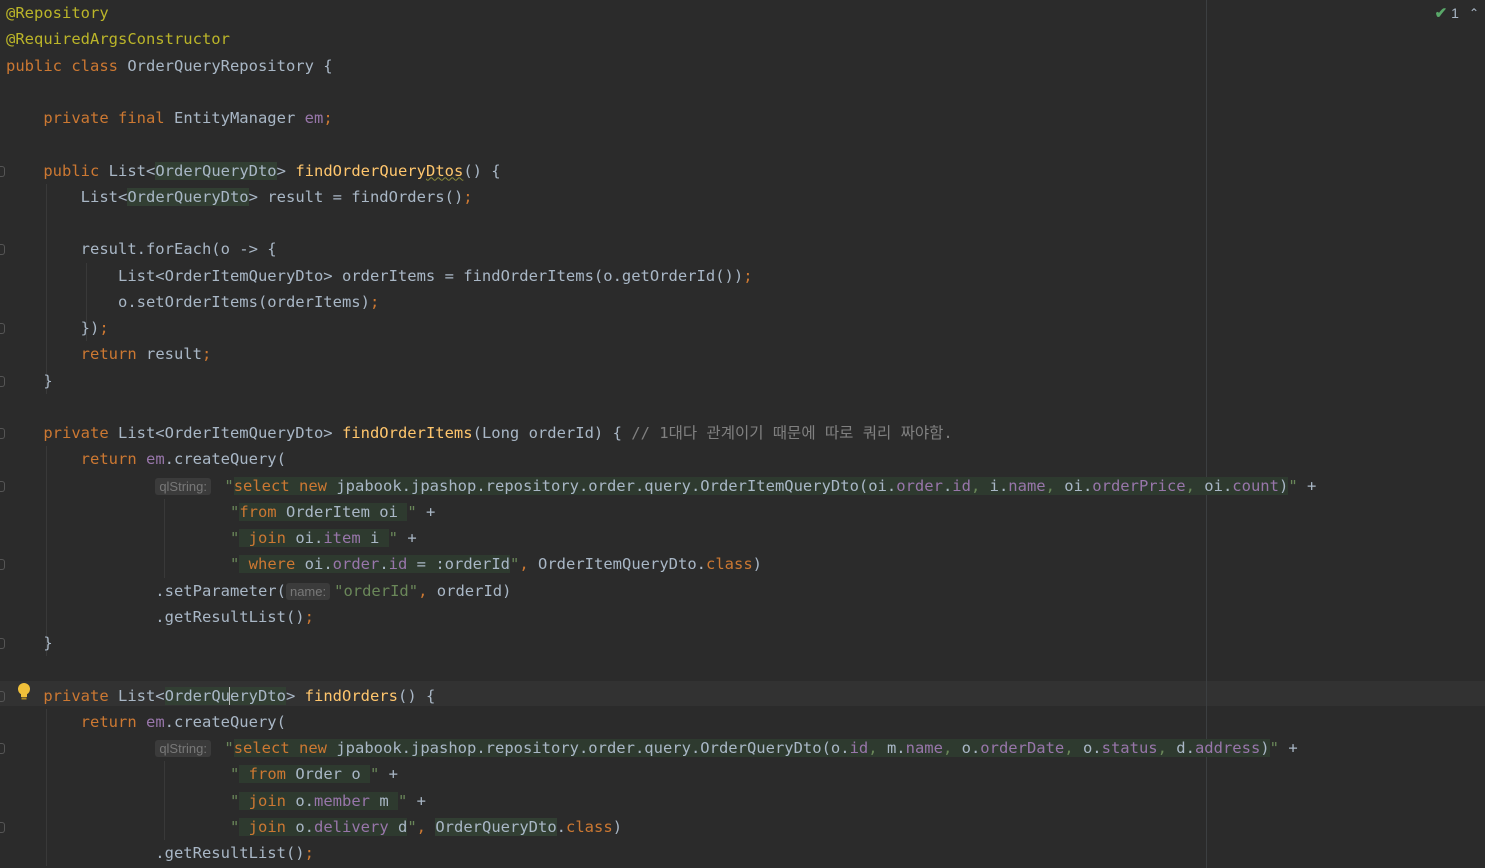 Image resolution: width=1485 pixels, height=868 pixels. What do you see at coordinates (1474, 13) in the screenshot?
I see `chevron-up-icon: ⌃` at bounding box center [1474, 13].